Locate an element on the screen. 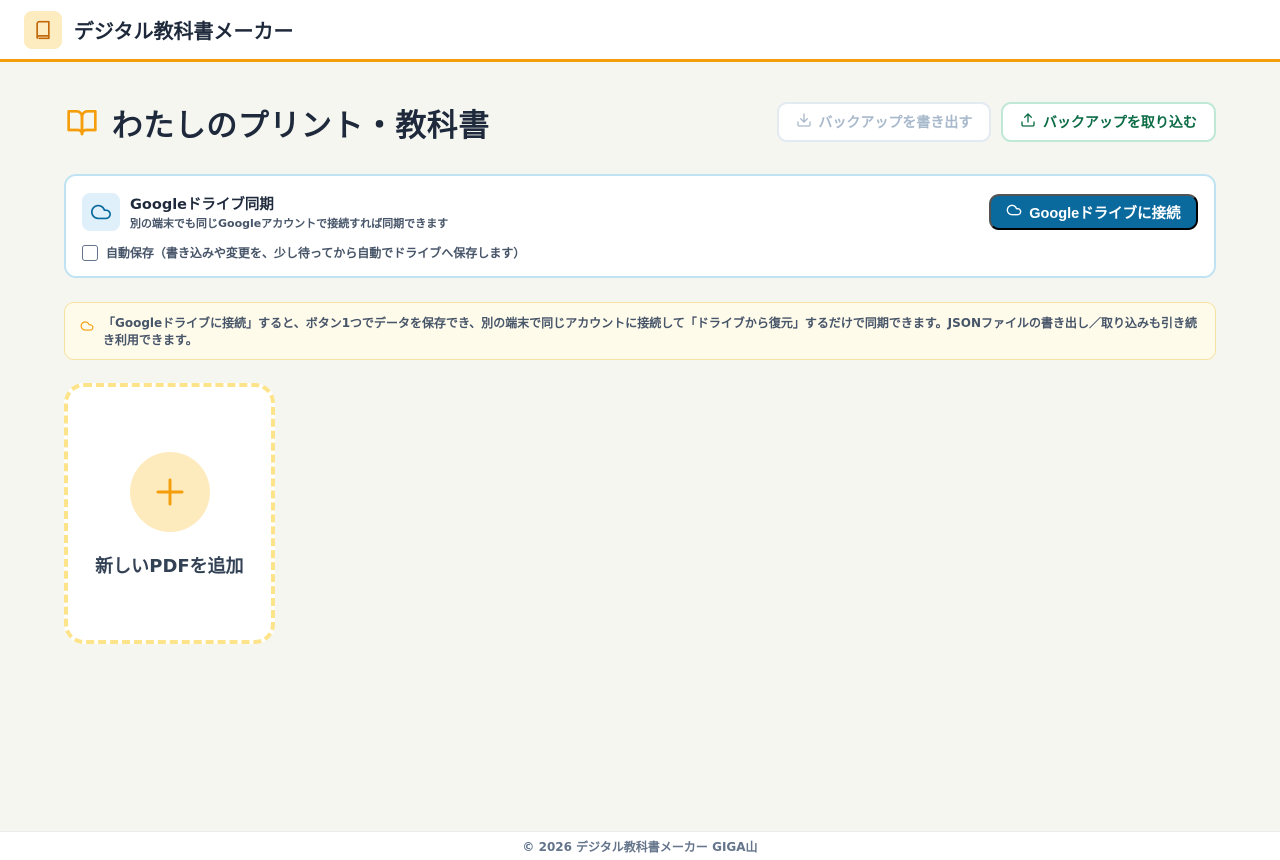  connect-google-drive-button: Googleドライブに接続 is located at coordinates (1093, 212).